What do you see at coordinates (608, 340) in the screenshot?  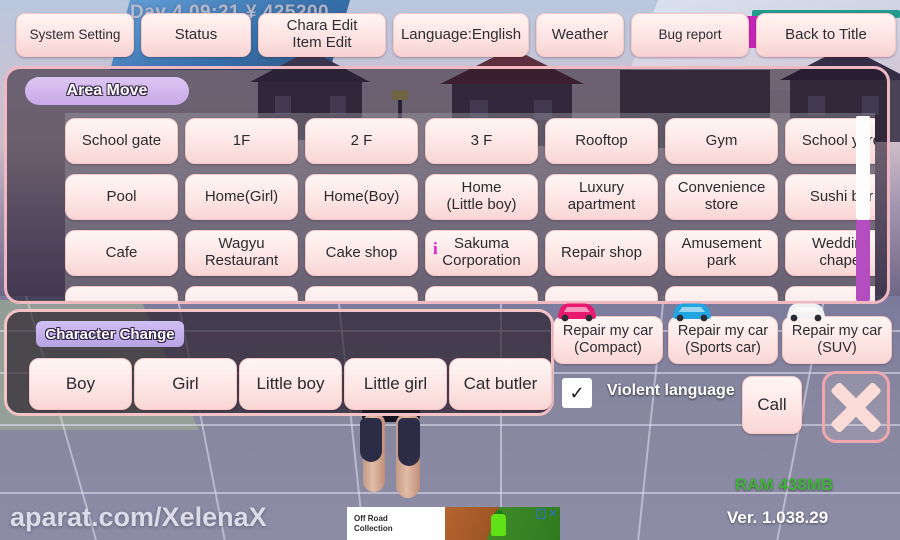 I see `repair-car-button-0: Repair my car (Compact)` at bounding box center [608, 340].